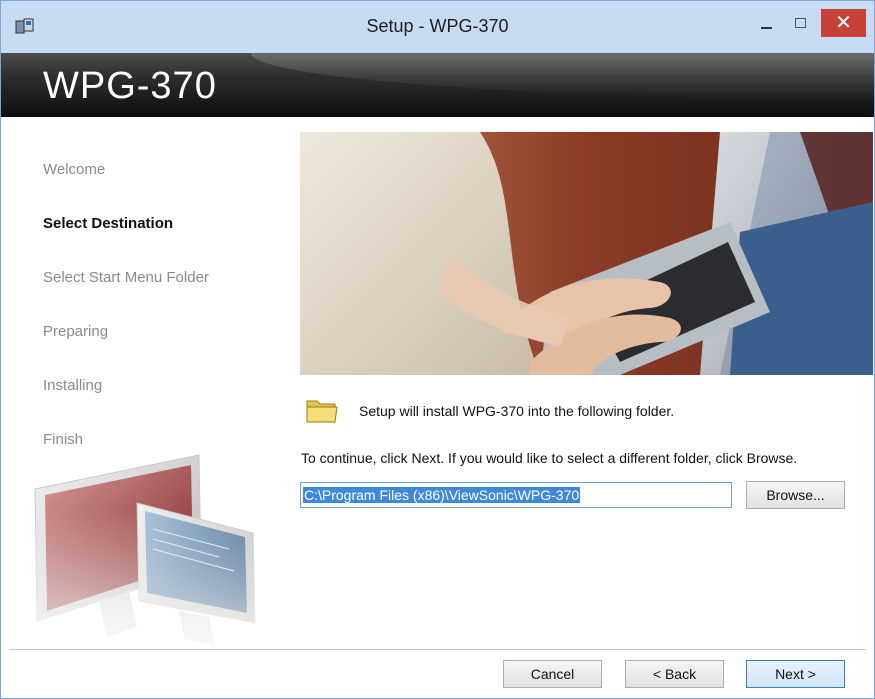 The width and height of the screenshot is (875, 699). I want to click on banner-shine, so click(562, 76).